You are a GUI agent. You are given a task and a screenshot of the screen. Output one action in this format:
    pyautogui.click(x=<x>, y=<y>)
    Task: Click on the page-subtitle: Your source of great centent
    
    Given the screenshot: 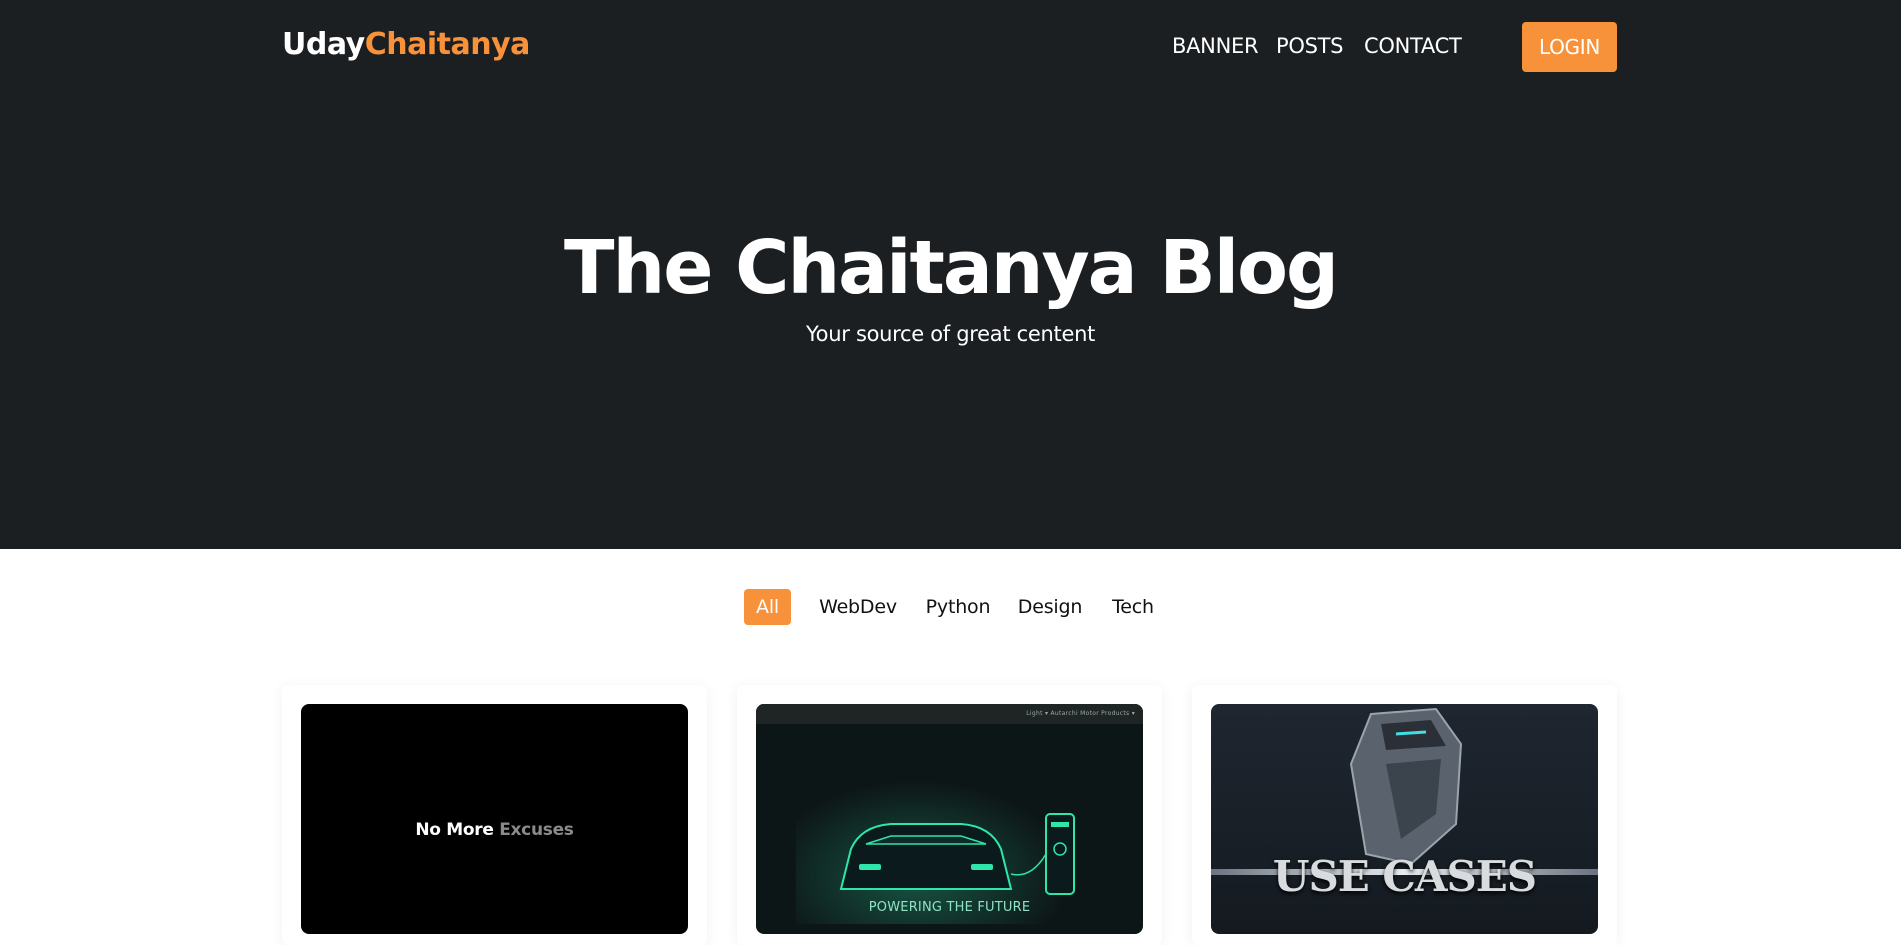 What is the action you would take?
    pyautogui.click(x=950, y=334)
    